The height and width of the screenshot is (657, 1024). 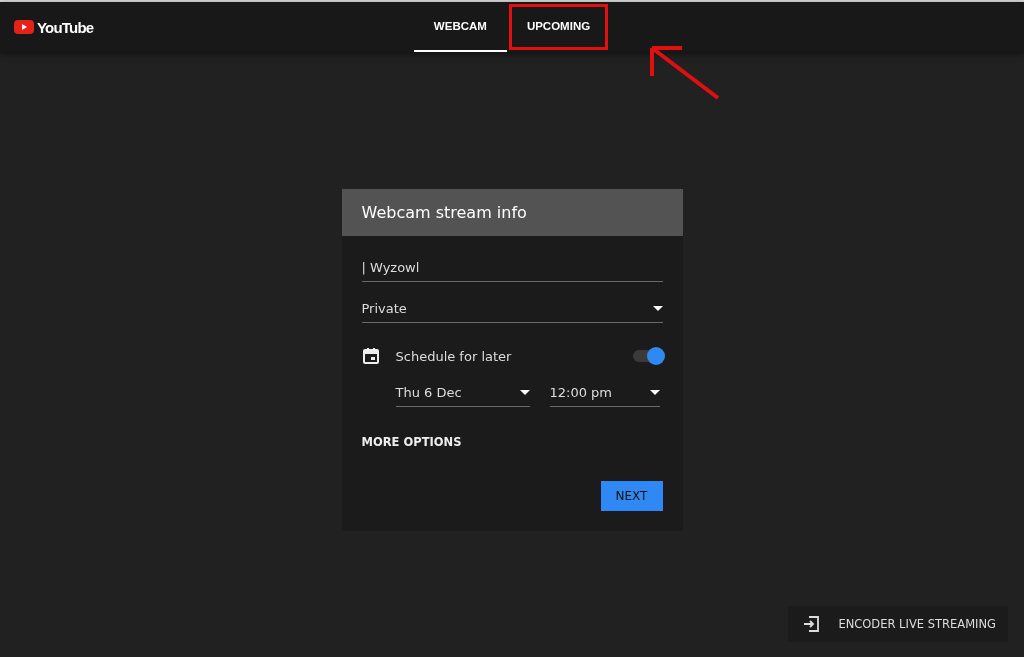 What do you see at coordinates (370, 356) in the screenshot?
I see `calendar-icon` at bounding box center [370, 356].